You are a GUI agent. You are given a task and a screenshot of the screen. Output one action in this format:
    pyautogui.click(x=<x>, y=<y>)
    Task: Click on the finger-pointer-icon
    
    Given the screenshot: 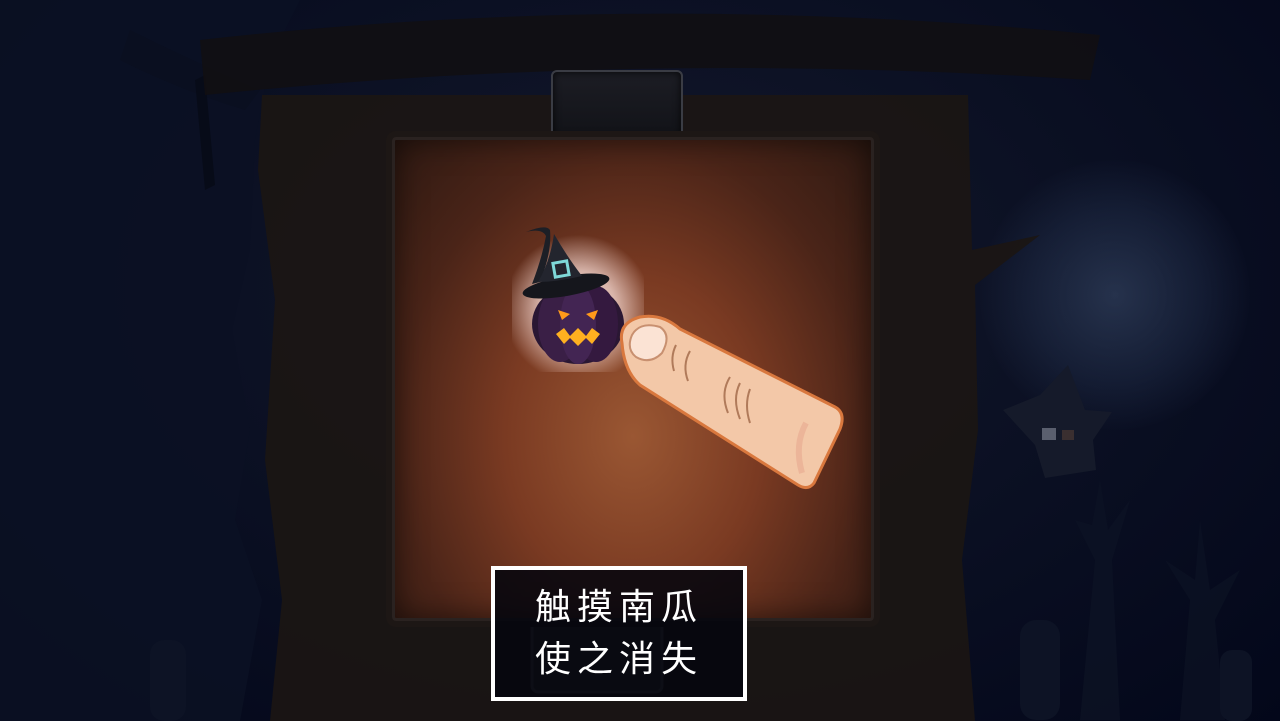 What is the action you would take?
    pyautogui.click(x=730, y=400)
    